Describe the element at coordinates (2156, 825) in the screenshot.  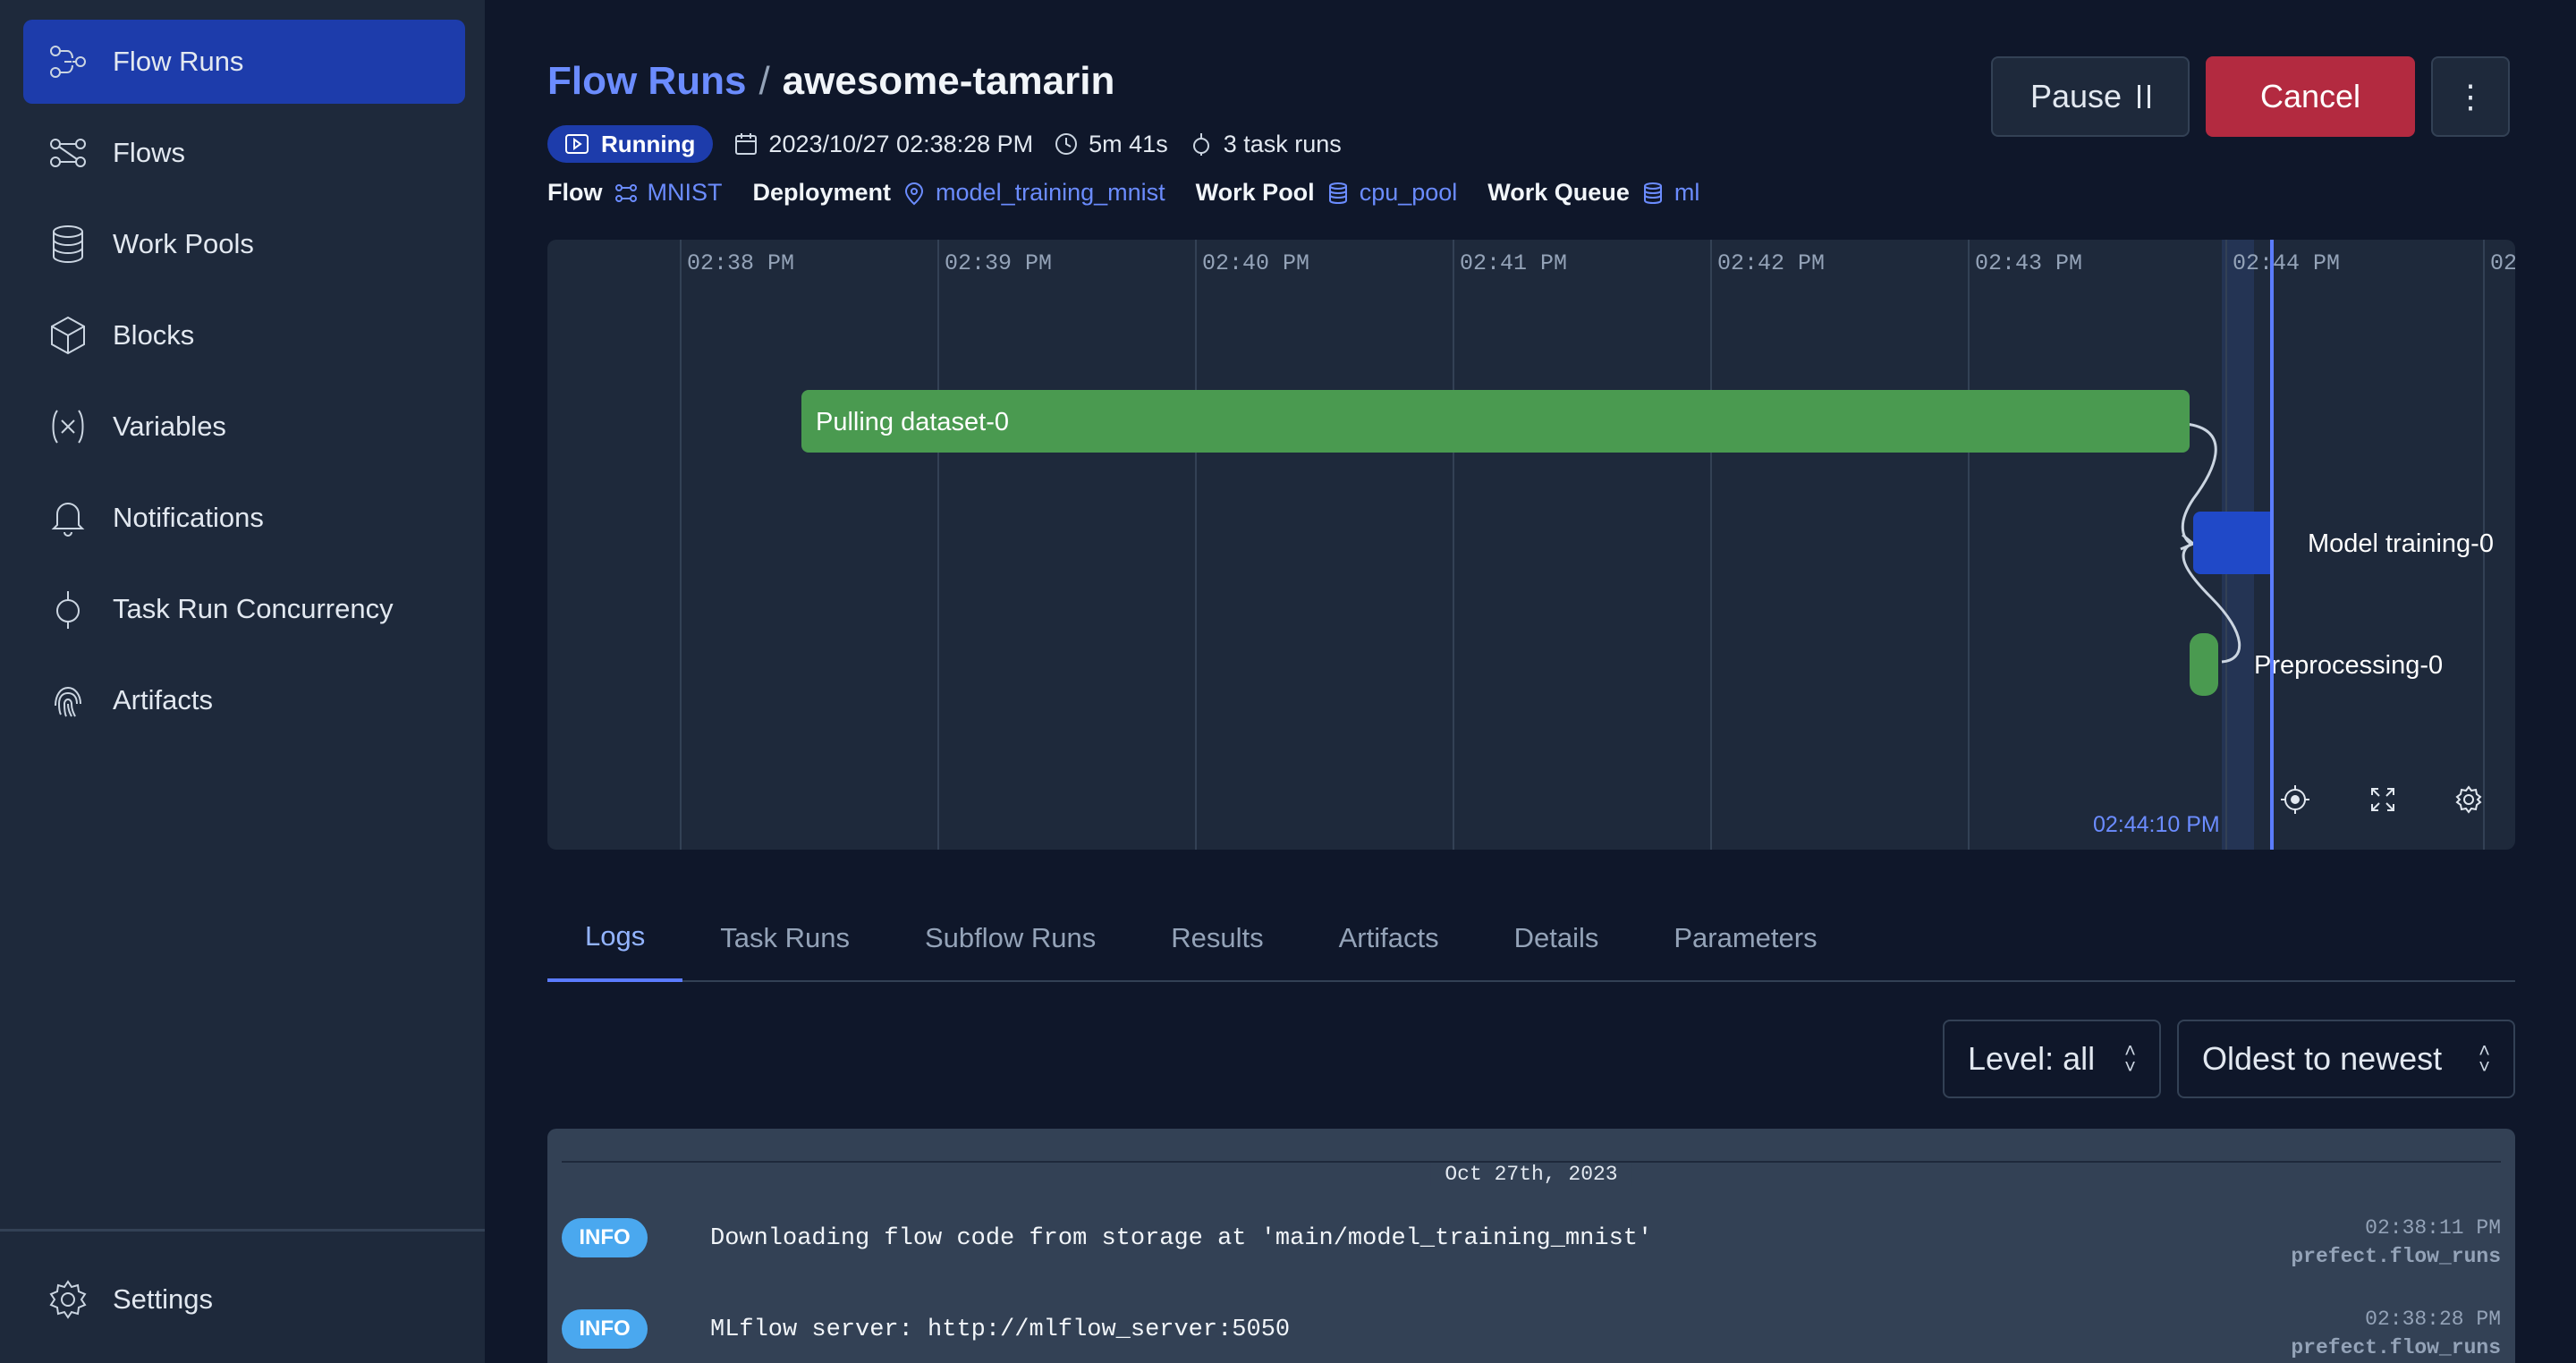
I see `timeline-now-label: 02:44:10 PM` at that location.